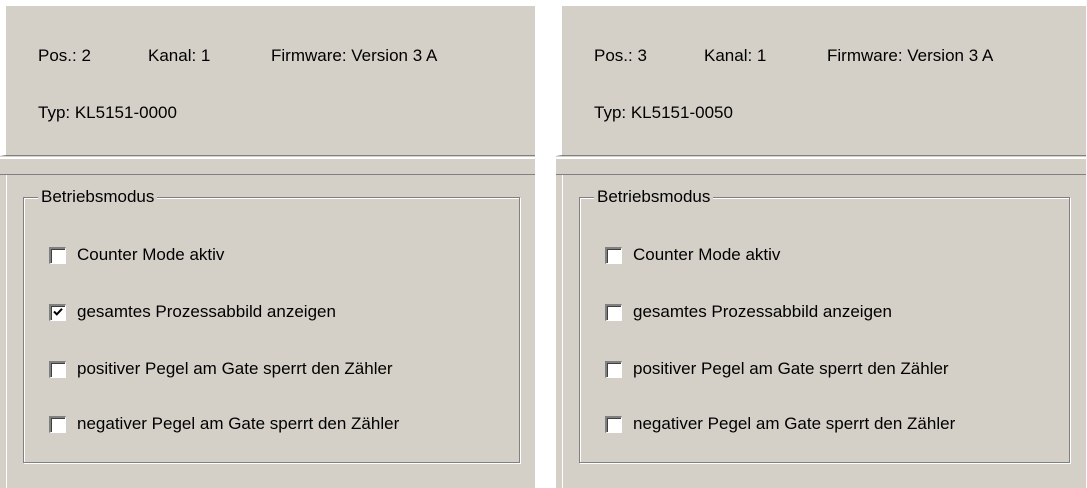 The height and width of the screenshot is (488, 1087). Describe the element at coordinates (107, 112) in the screenshot. I see `type-label: Typ: KL5151-0000` at that location.